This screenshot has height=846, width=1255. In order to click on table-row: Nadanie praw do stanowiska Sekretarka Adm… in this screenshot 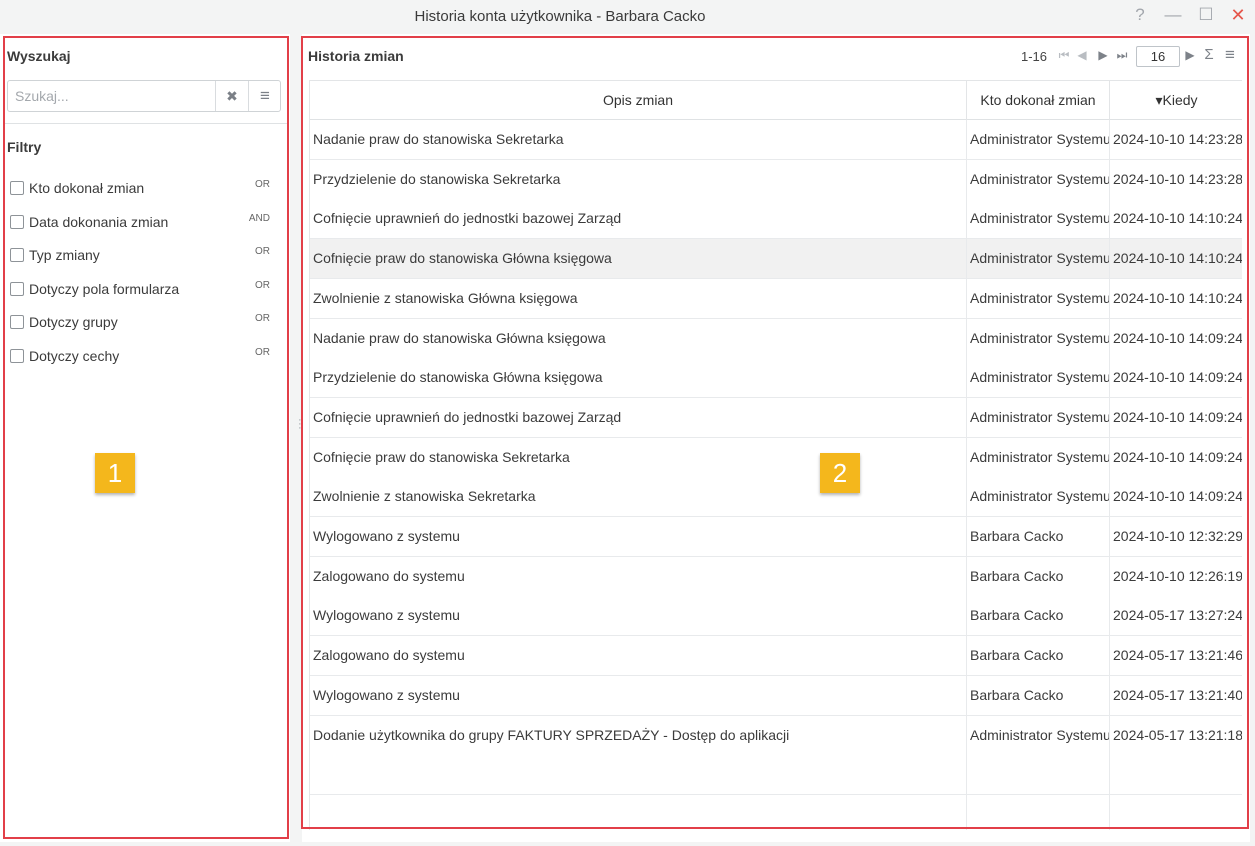, I will do `click(776, 140)`.